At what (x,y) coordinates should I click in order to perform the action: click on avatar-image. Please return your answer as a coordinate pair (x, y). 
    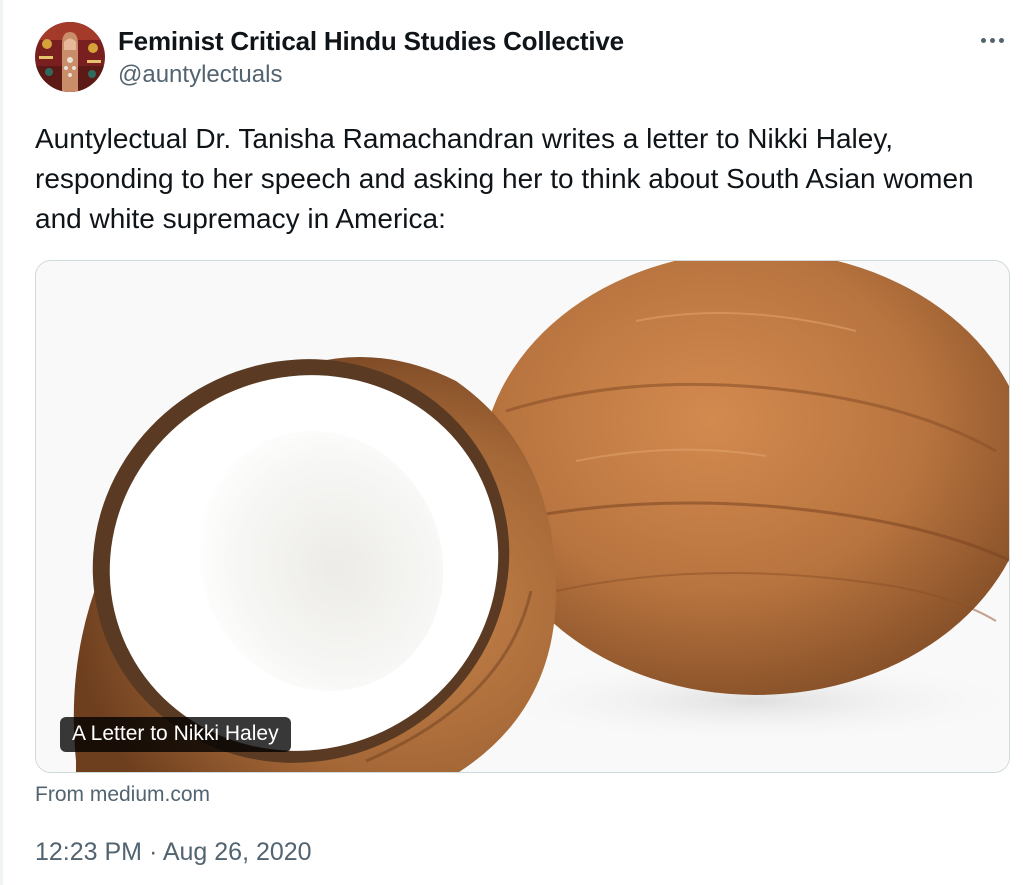
    Looking at the image, I should click on (70, 57).